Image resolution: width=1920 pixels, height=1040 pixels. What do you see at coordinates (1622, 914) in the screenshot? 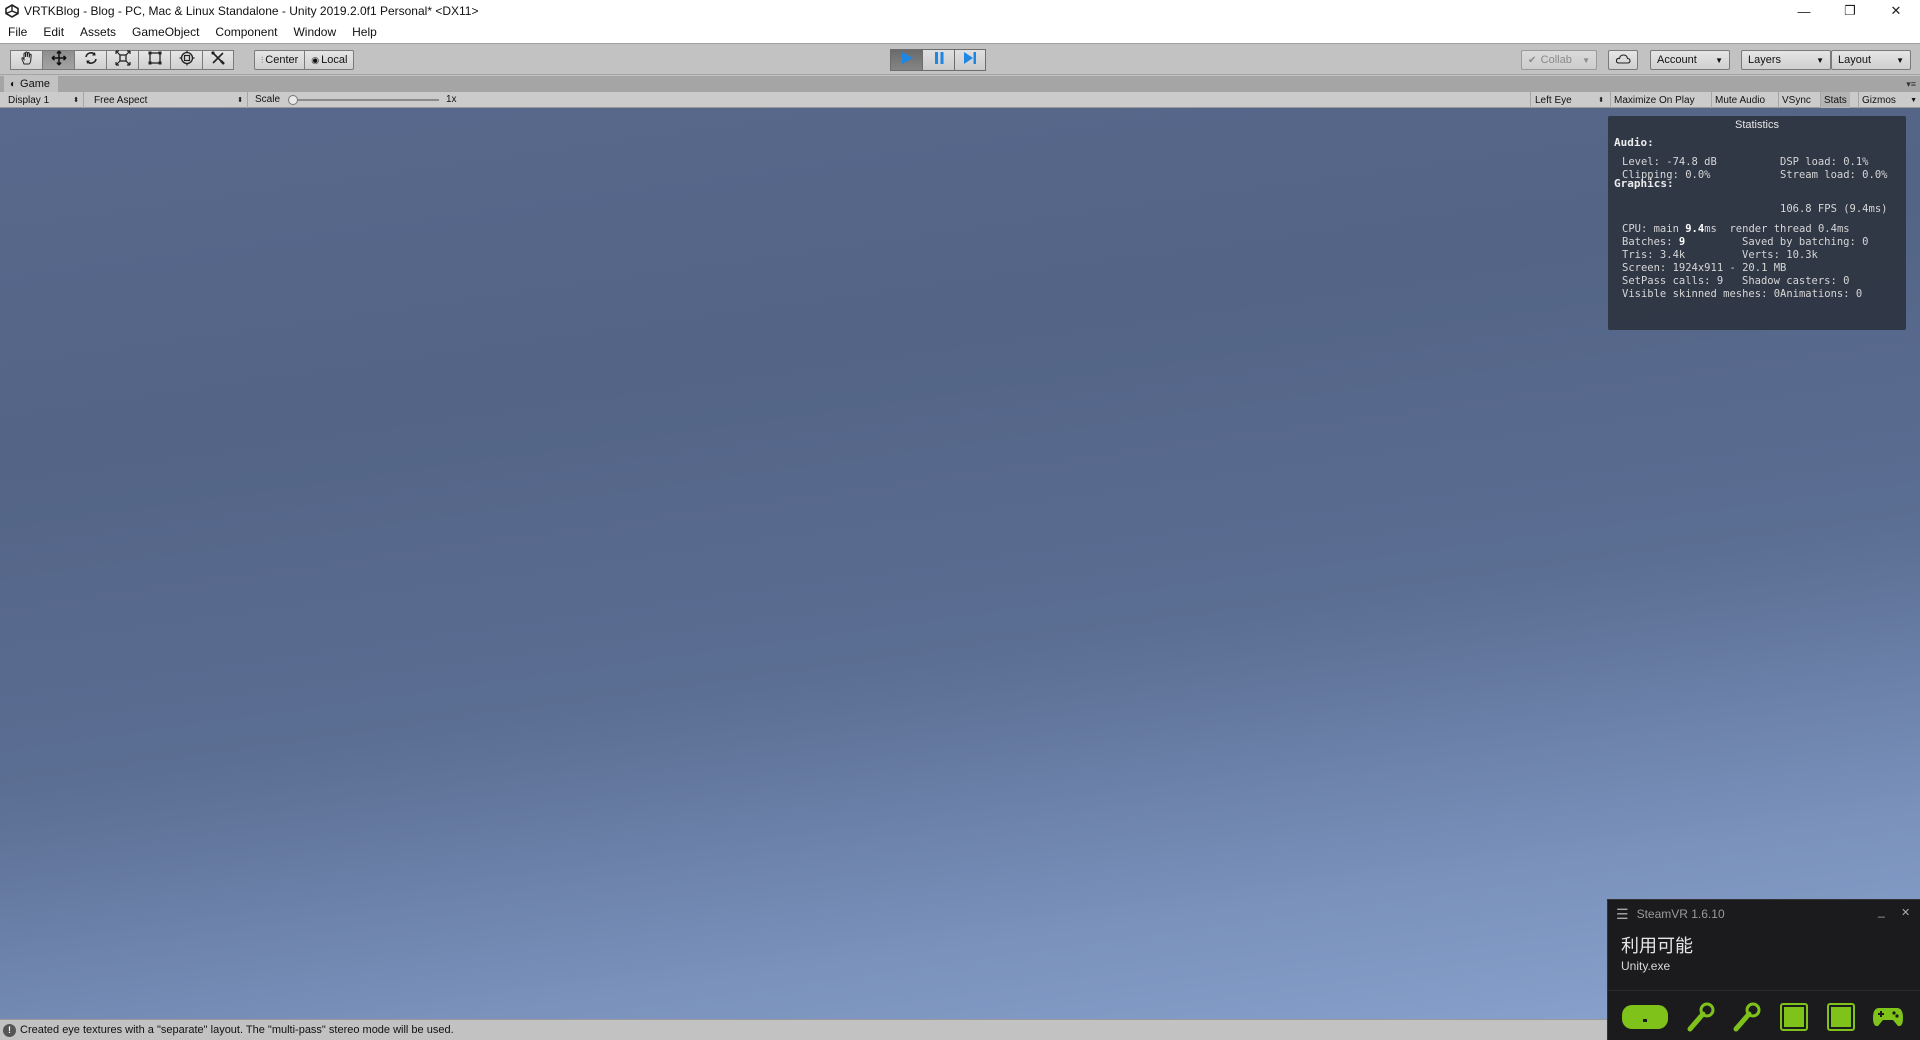
I see `hamburger-menu-icon: ☰` at bounding box center [1622, 914].